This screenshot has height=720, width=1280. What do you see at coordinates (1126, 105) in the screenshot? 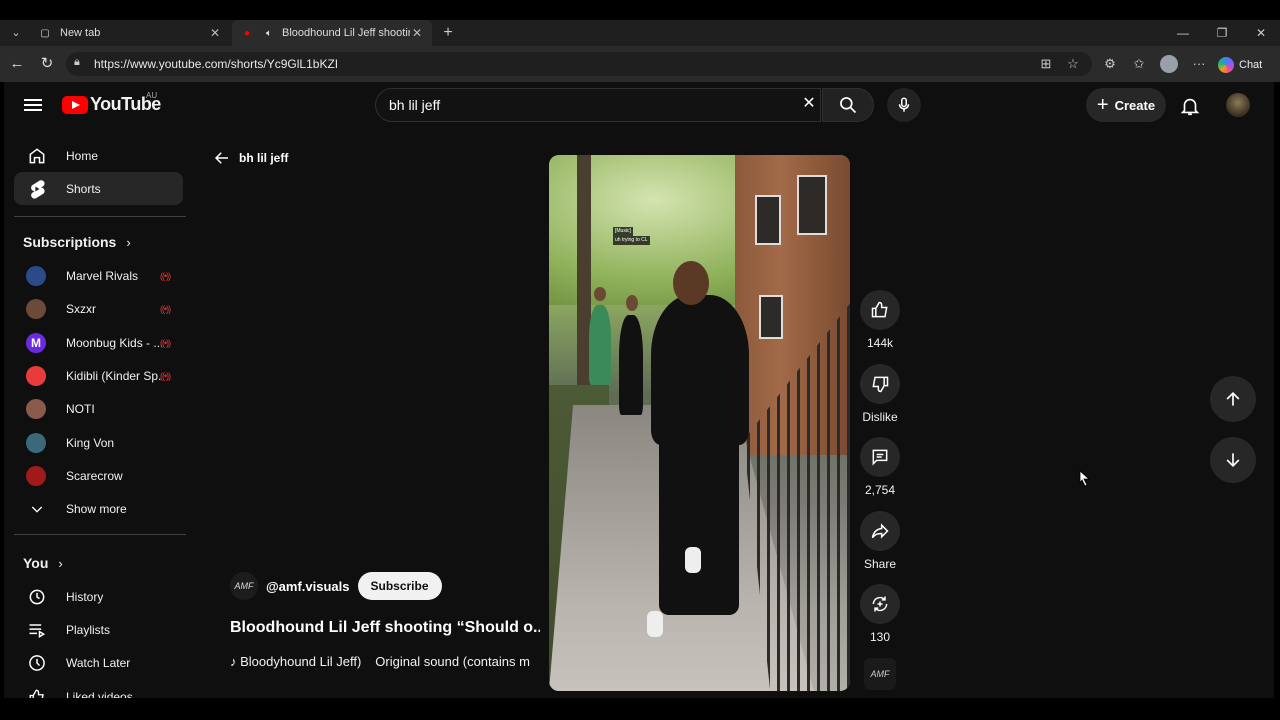
I see `create-button: + Create` at bounding box center [1126, 105].